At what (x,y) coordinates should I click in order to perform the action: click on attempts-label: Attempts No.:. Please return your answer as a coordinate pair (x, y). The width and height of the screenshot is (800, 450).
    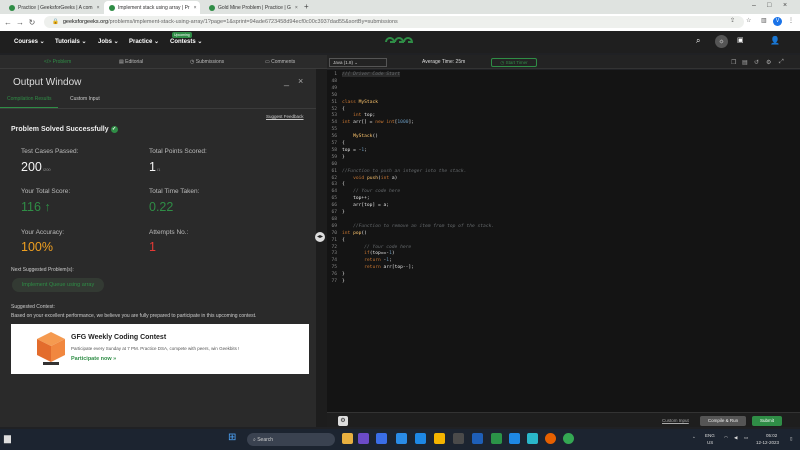
    Looking at the image, I should click on (169, 232).